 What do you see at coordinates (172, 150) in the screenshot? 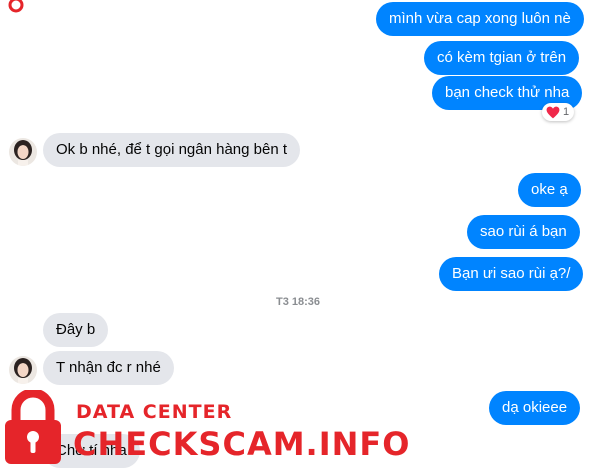
I see `message-incoming: Ok b nhé, để t gọi ngân hàng bên t` at bounding box center [172, 150].